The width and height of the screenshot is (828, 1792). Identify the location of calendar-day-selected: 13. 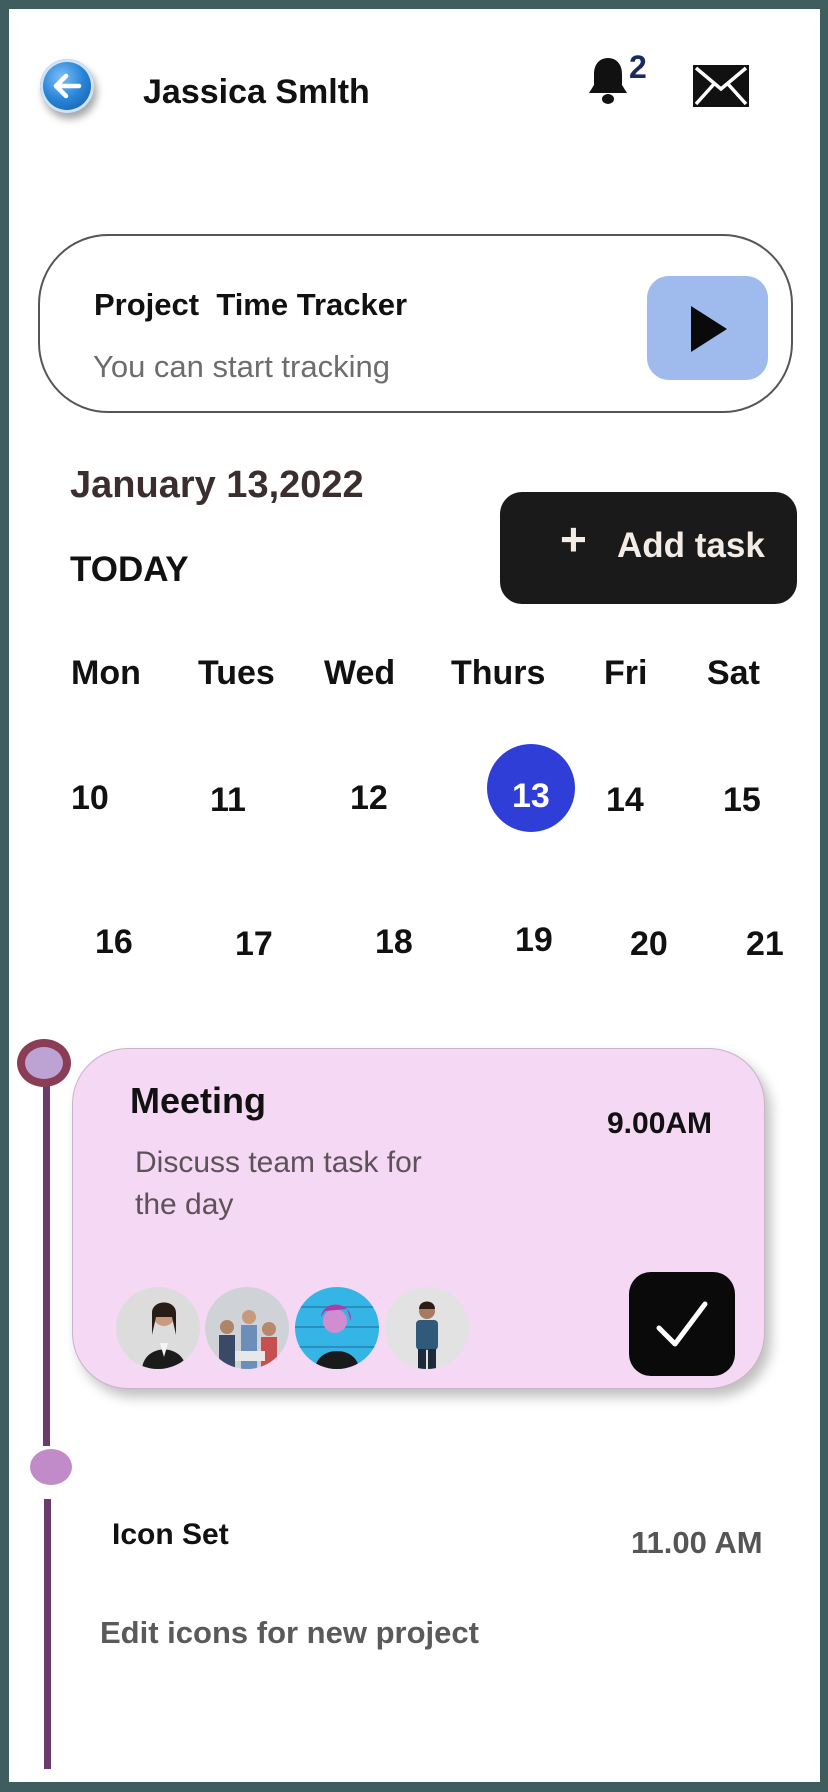
(531, 796).